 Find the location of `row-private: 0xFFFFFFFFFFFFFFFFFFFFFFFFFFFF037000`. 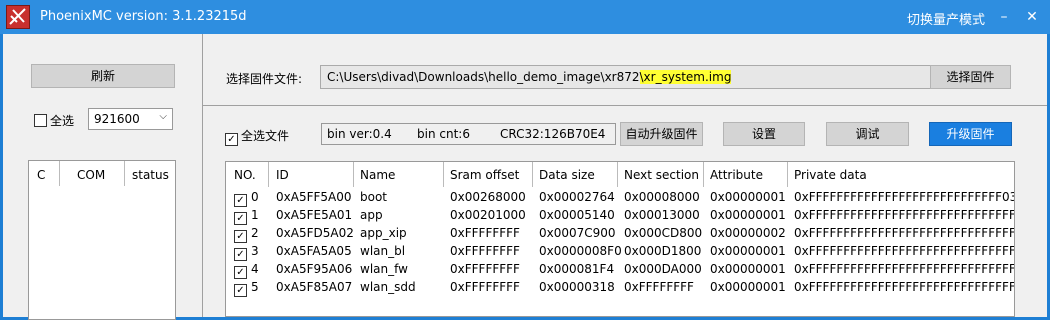

row-private: 0xFFFFFFFFFFFFFFFFFFFFFFFFFFFF037000 is located at coordinates (904, 197).